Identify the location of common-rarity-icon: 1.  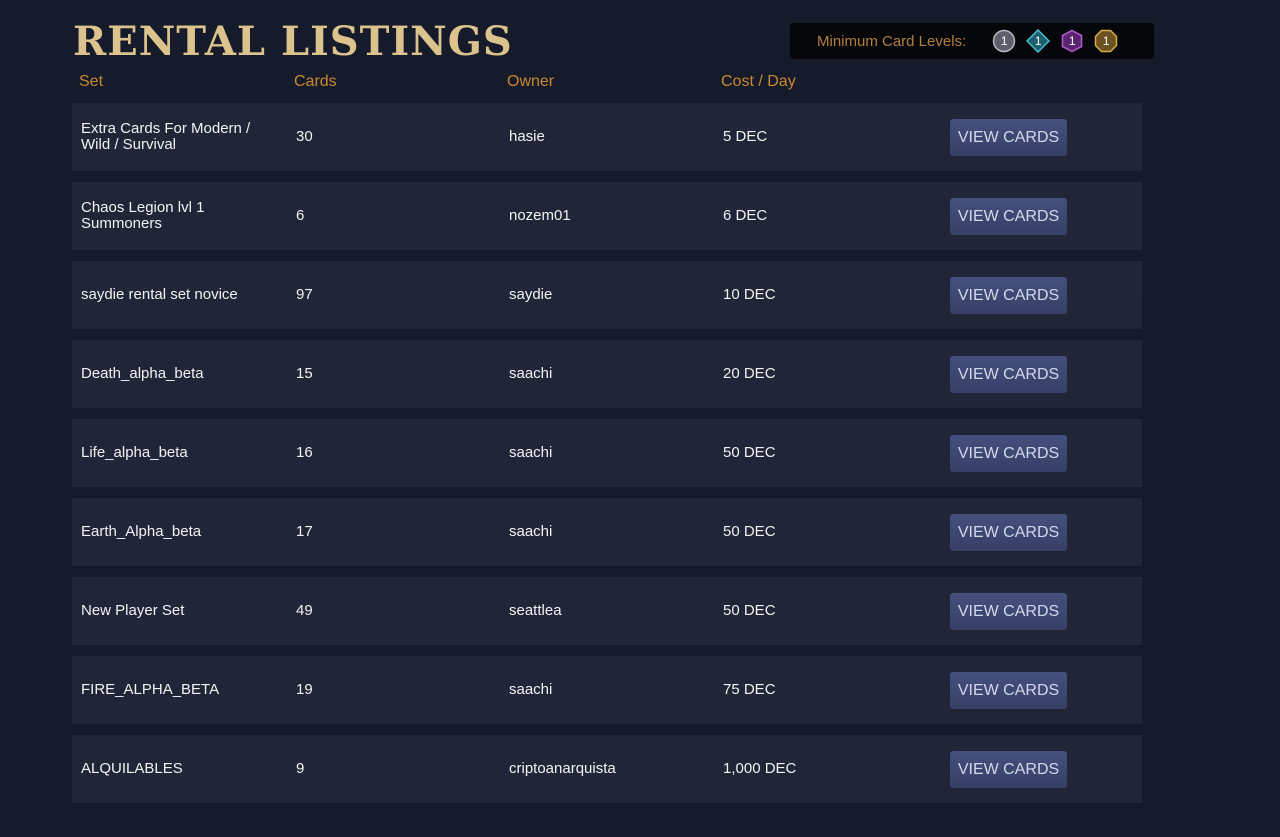
(1004, 41).